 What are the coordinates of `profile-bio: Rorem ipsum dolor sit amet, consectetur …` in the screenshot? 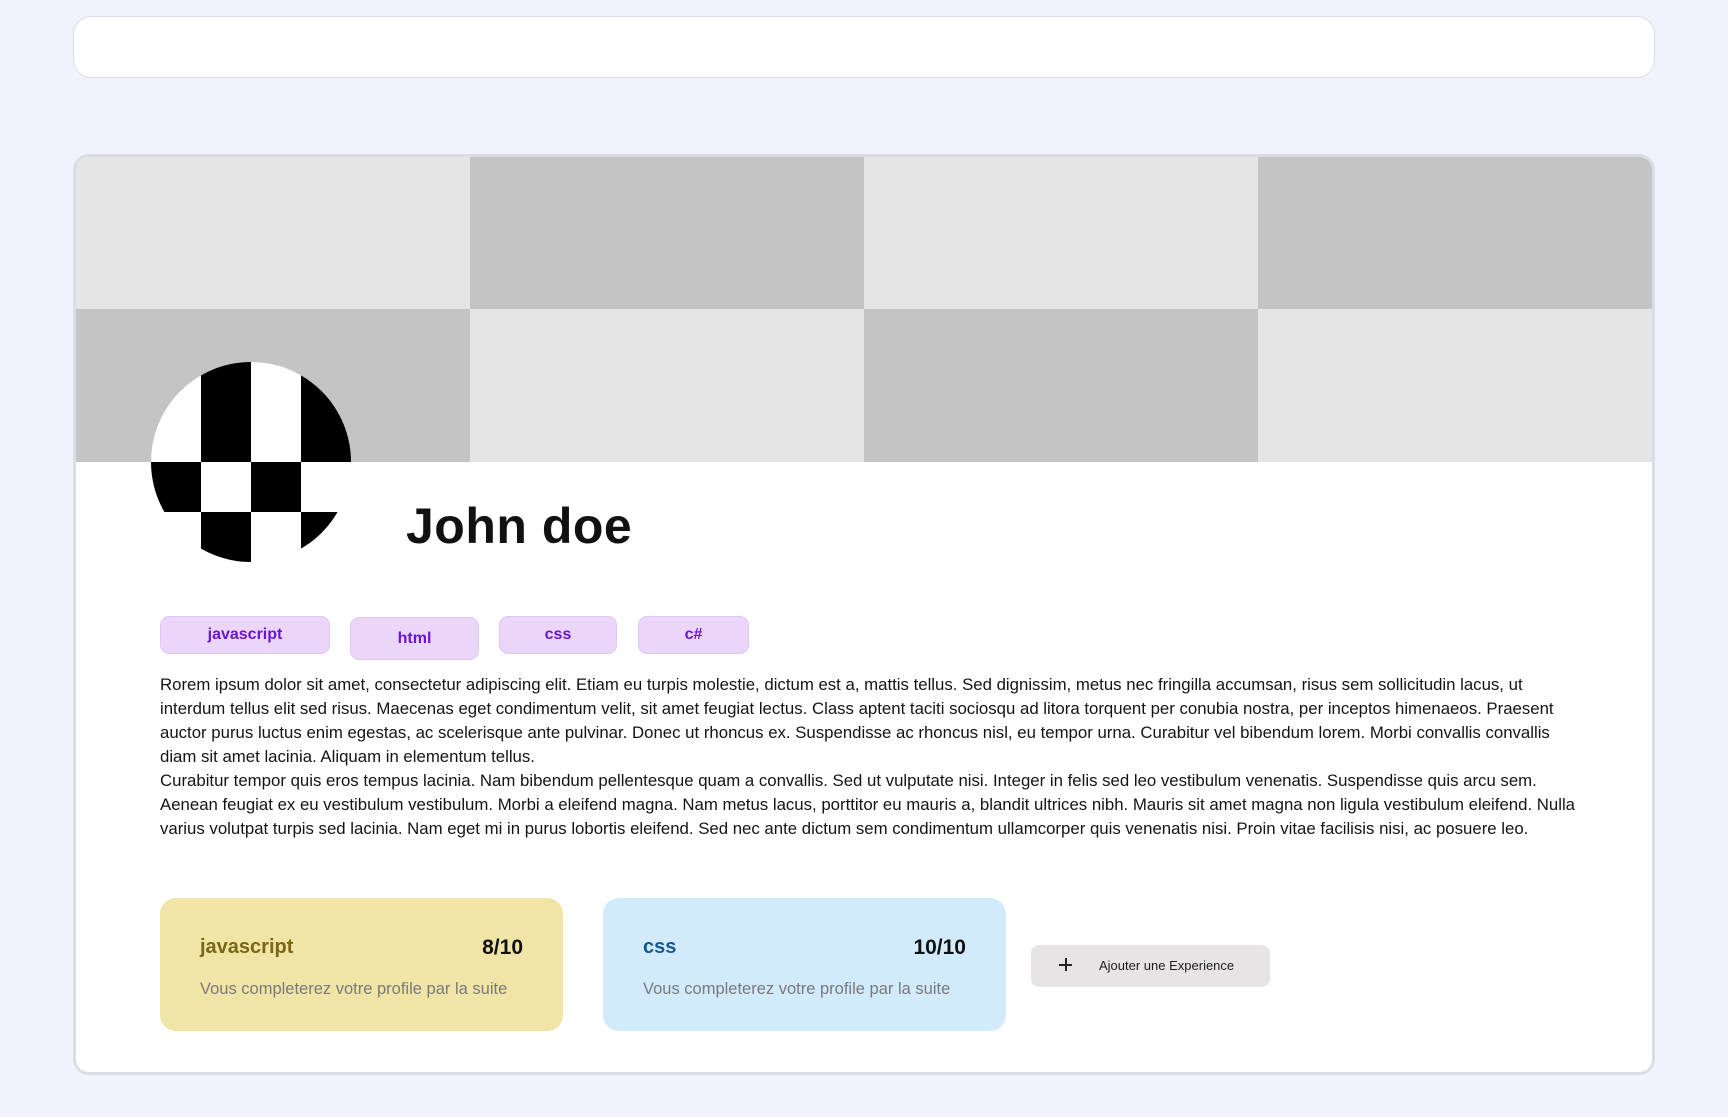 It's located at (875, 757).